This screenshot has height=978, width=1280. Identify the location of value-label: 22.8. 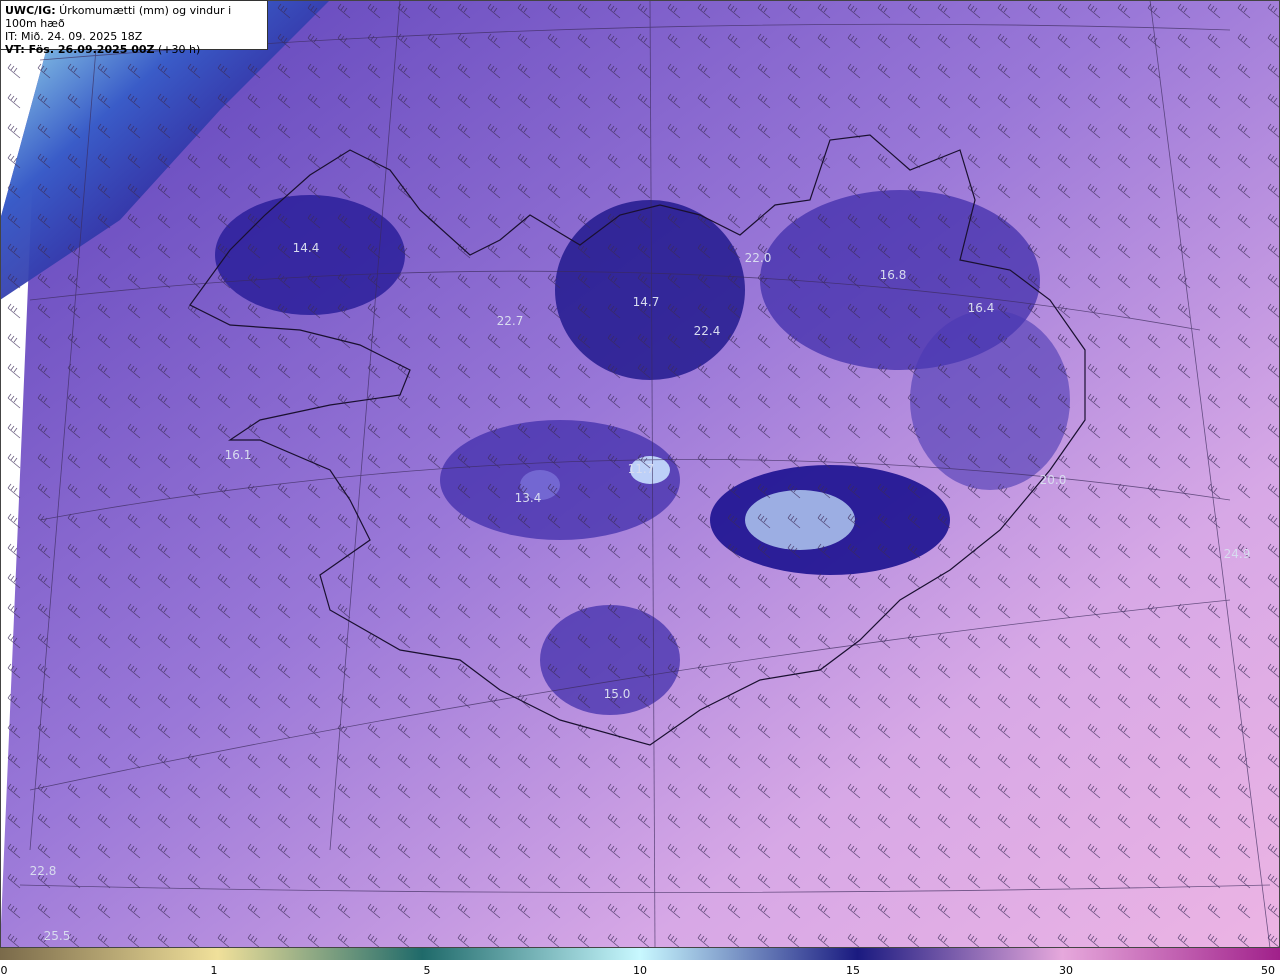
(43, 871).